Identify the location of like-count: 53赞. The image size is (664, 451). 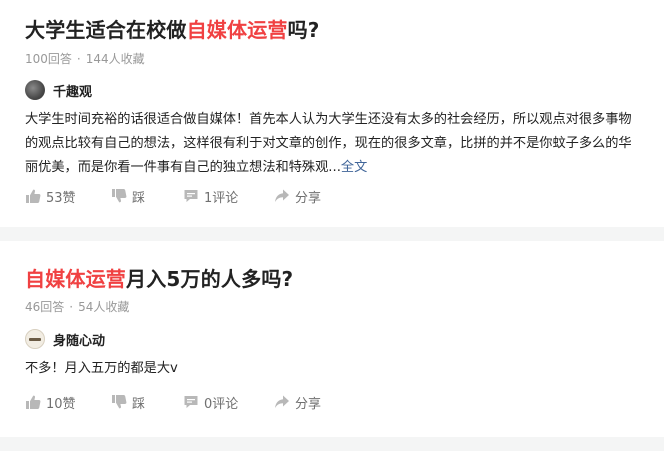
(61, 198).